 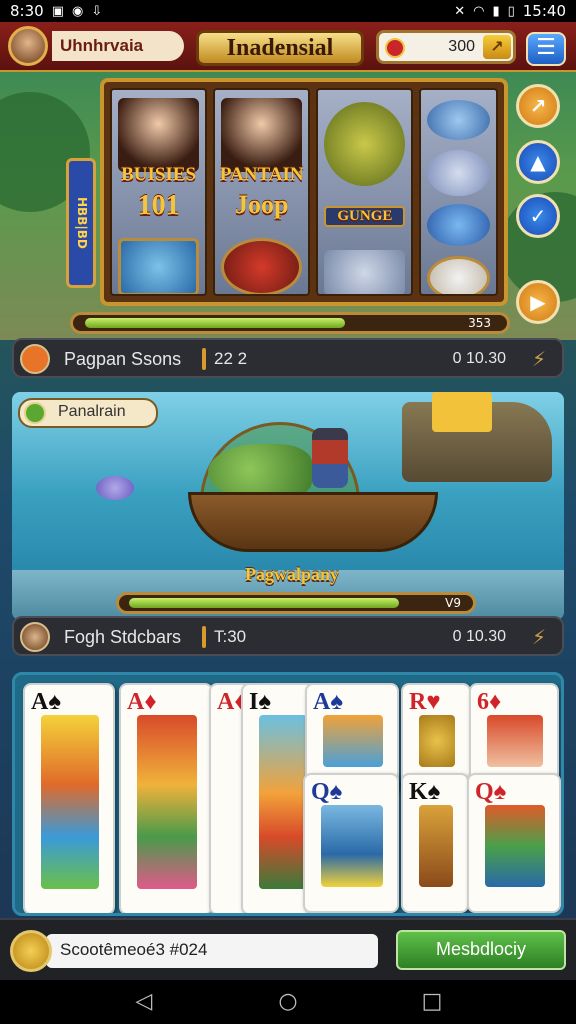 I want to click on slot-progress-fill, so click(x=215, y=323).